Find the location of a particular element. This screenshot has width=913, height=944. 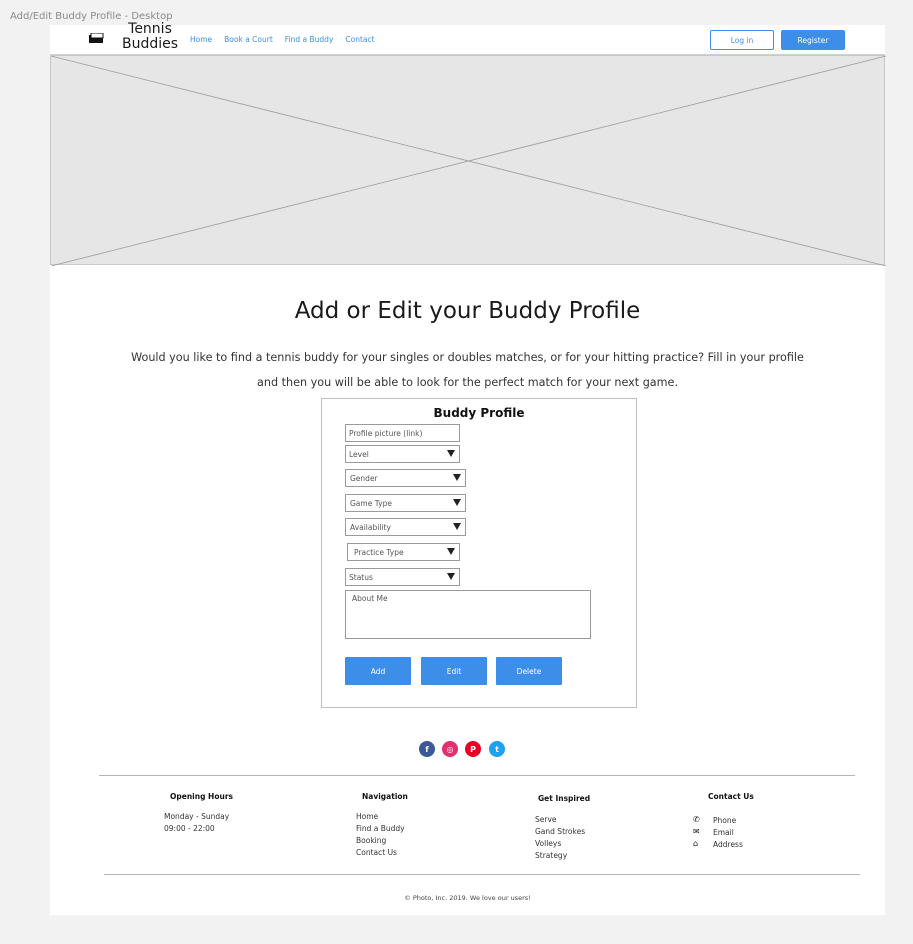

inspired-serve: Serve is located at coordinates (560, 820).